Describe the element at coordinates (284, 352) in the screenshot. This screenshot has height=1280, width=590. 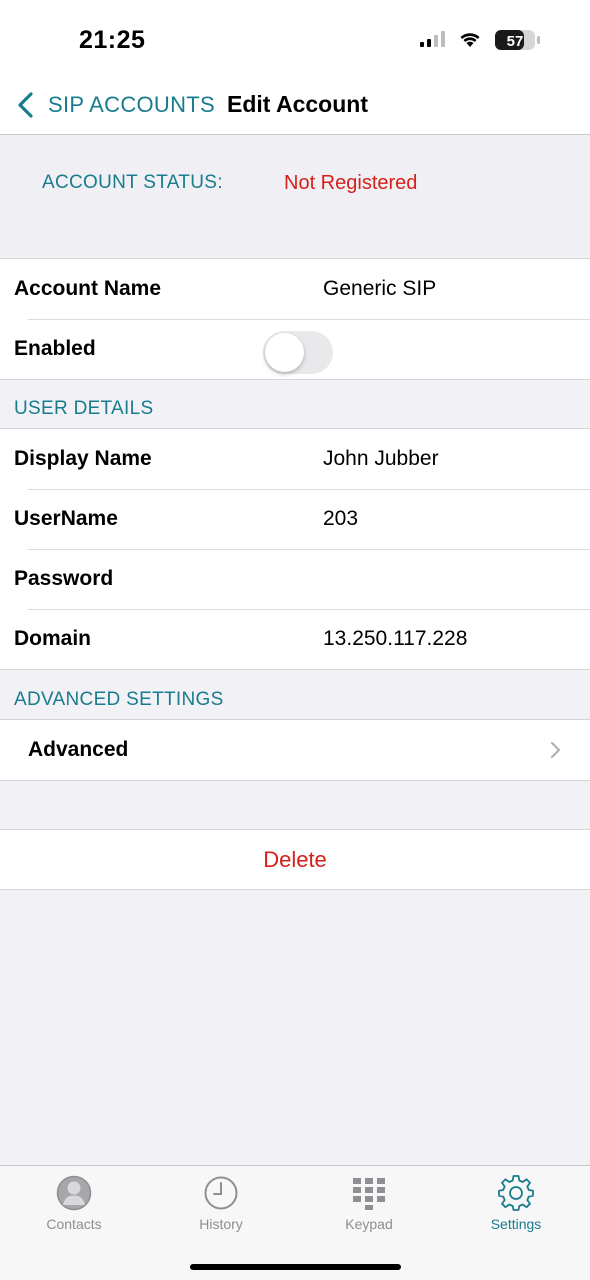
I see `toggle-knob` at that location.